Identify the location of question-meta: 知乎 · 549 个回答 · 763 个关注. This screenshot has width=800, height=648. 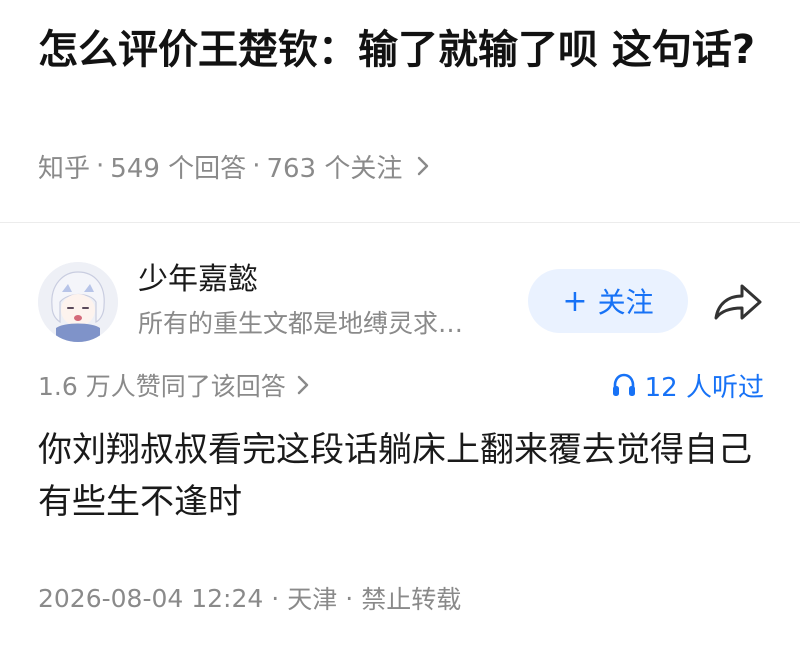
(234, 166).